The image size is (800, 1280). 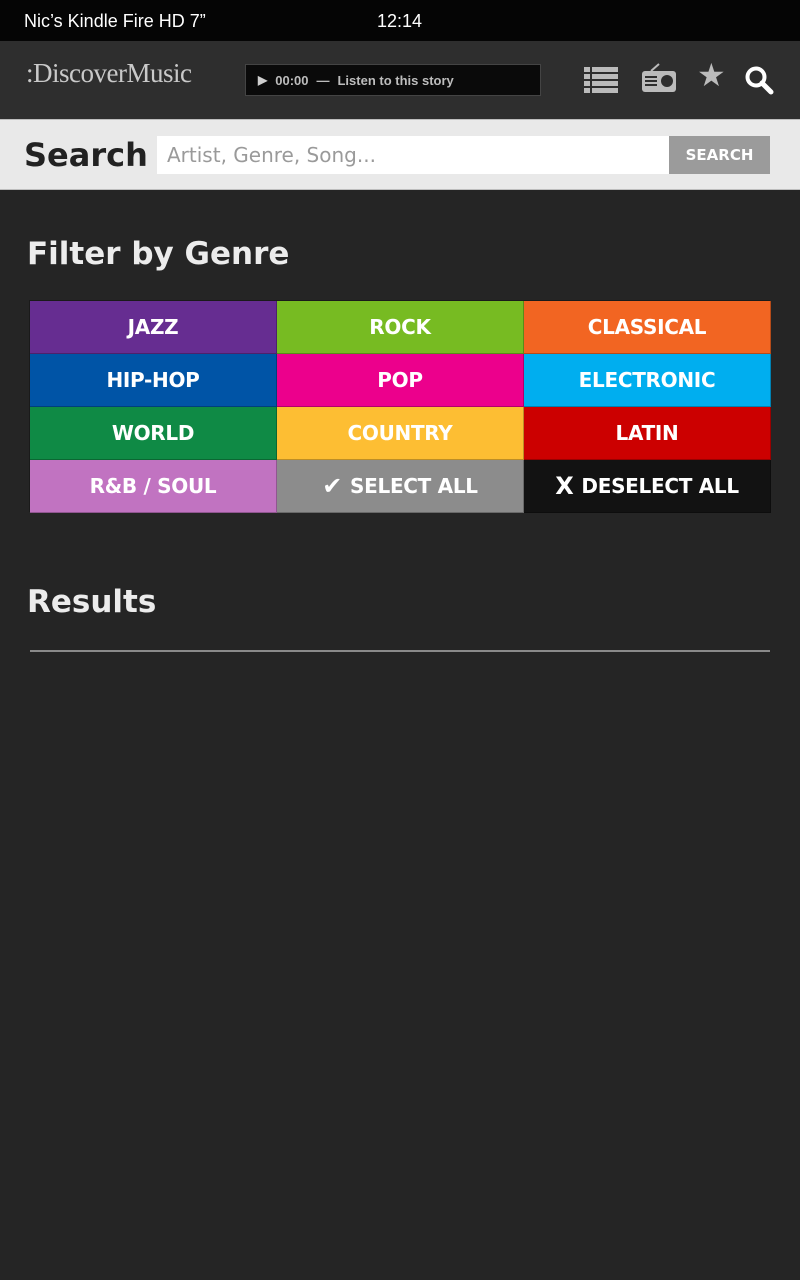 What do you see at coordinates (158, 254) in the screenshot?
I see `filter-title: Filter by Genre` at bounding box center [158, 254].